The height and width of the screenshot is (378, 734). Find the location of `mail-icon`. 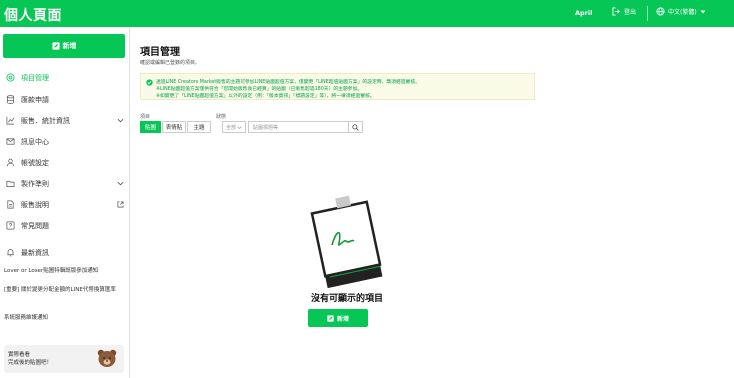

mail-icon is located at coordinates (10, 141).